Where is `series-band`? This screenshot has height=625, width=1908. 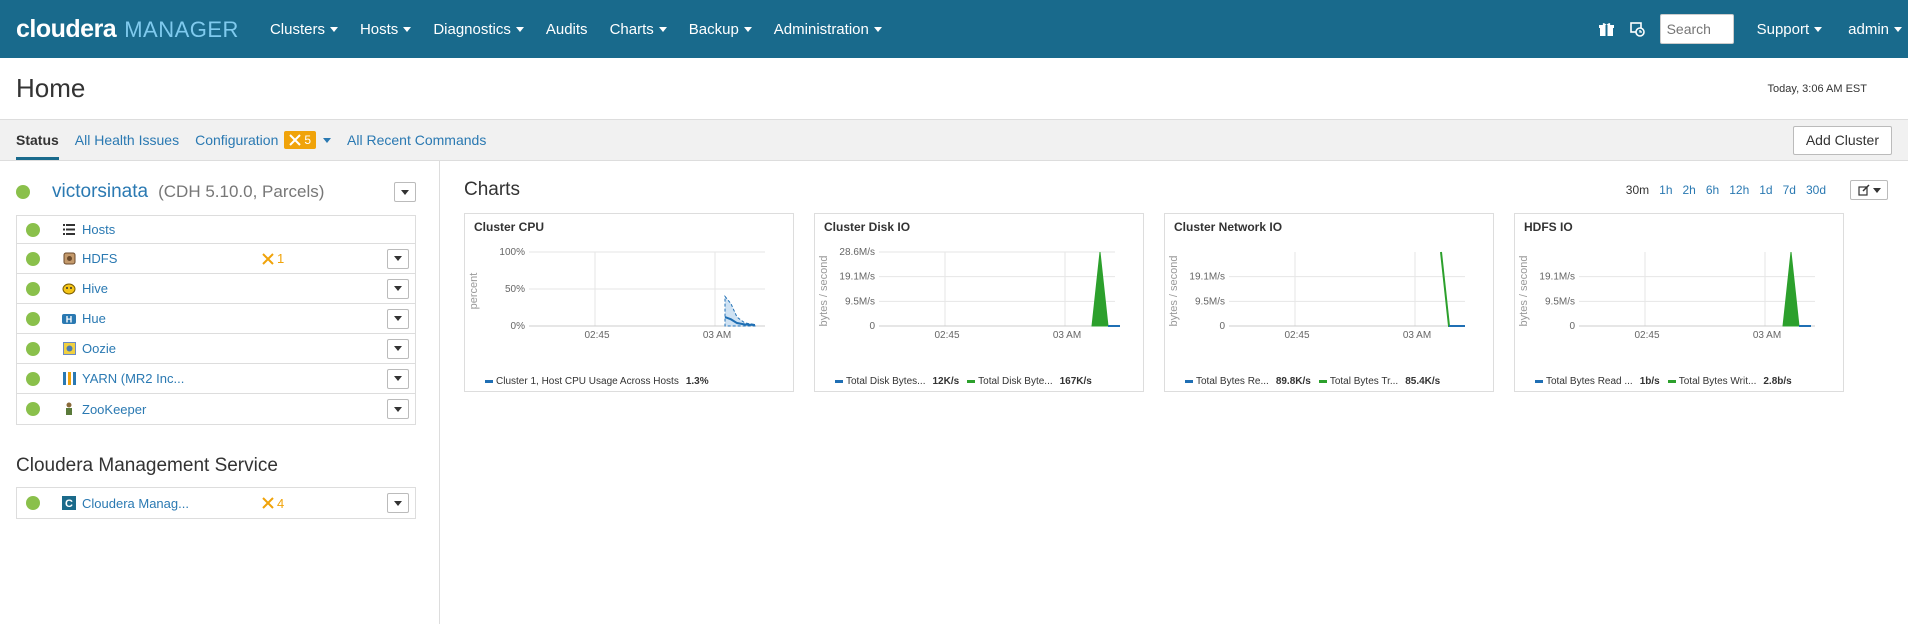 series-band is located at coordinates (740, 310).